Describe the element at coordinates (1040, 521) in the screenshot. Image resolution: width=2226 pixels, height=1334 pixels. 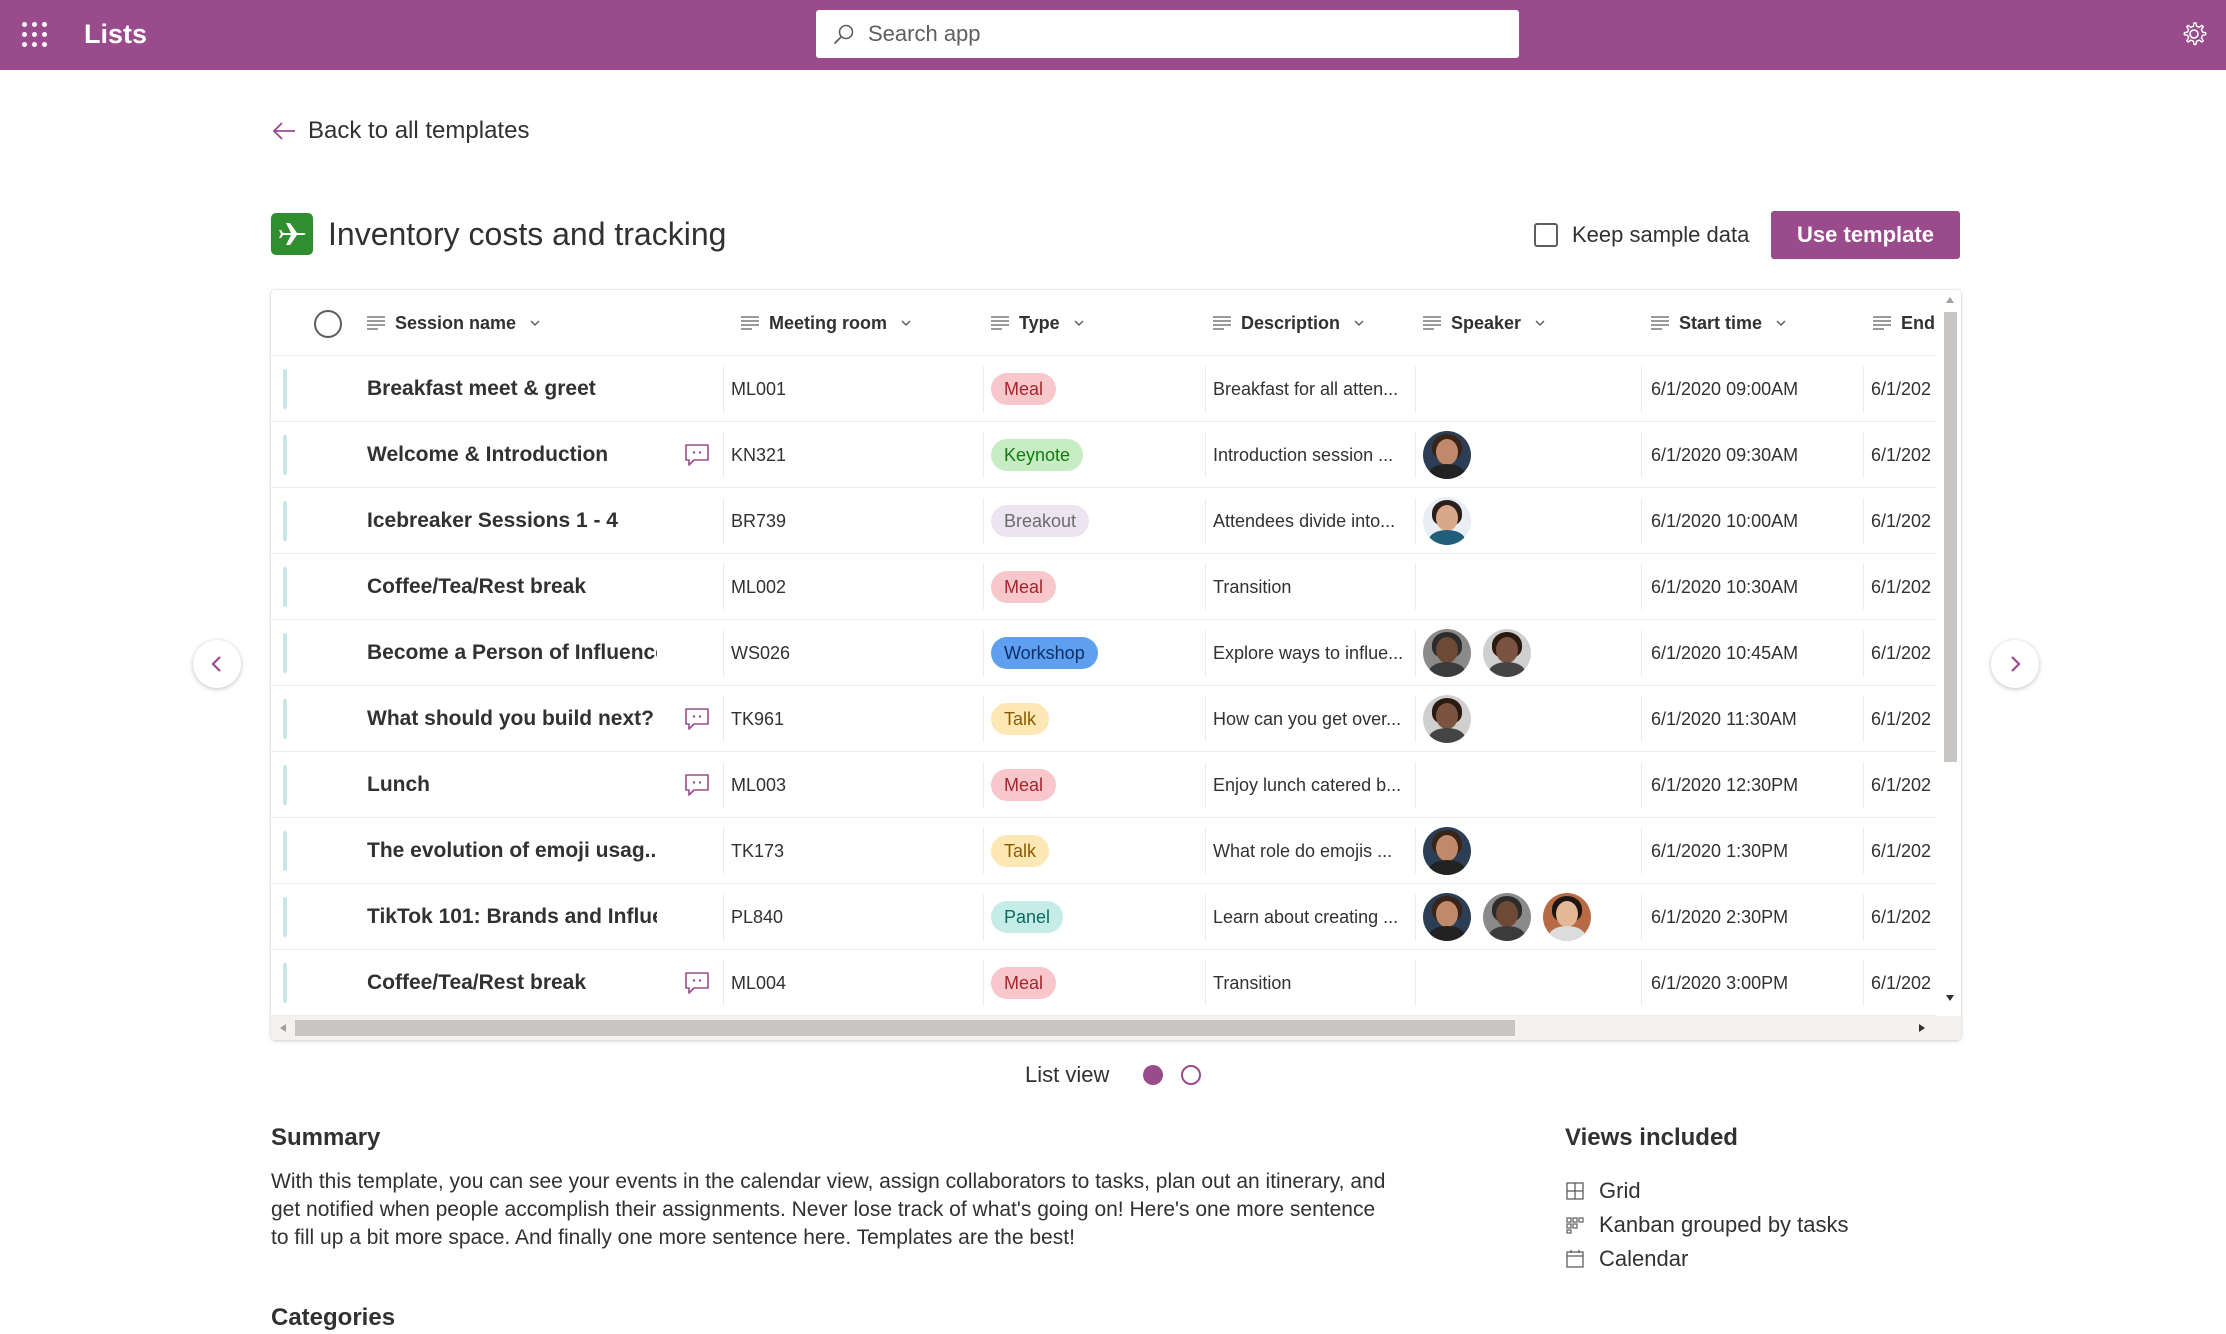
I see `type-badge: Breakout` at that location.